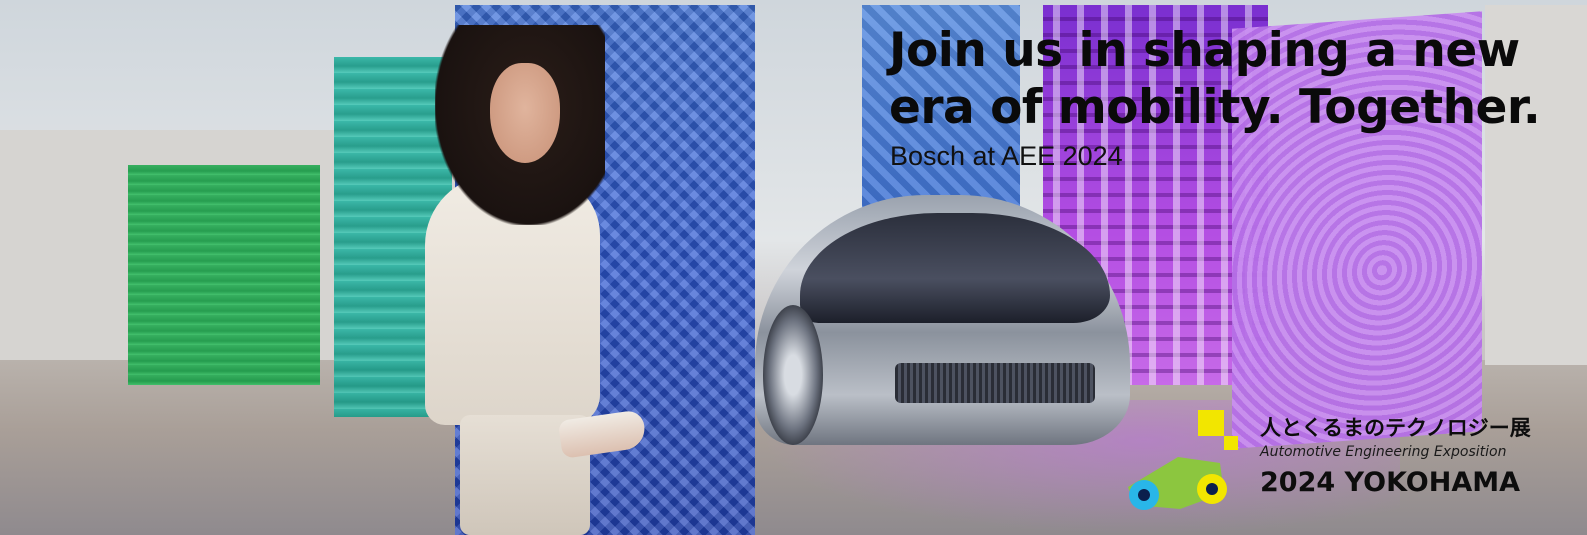  Describe the element at coordinates (224, 275) in the screenshot. I see `glass-panel-green` at that location.